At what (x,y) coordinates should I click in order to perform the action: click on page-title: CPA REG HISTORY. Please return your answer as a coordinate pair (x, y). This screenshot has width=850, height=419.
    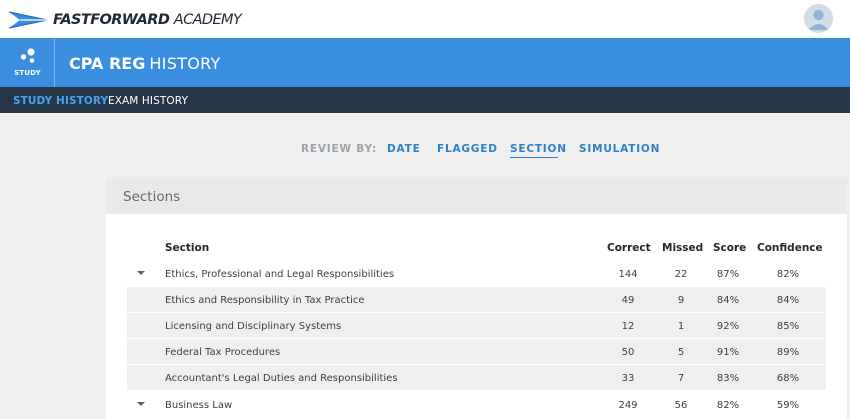
    Looking at the image, I should click on (145, 63).